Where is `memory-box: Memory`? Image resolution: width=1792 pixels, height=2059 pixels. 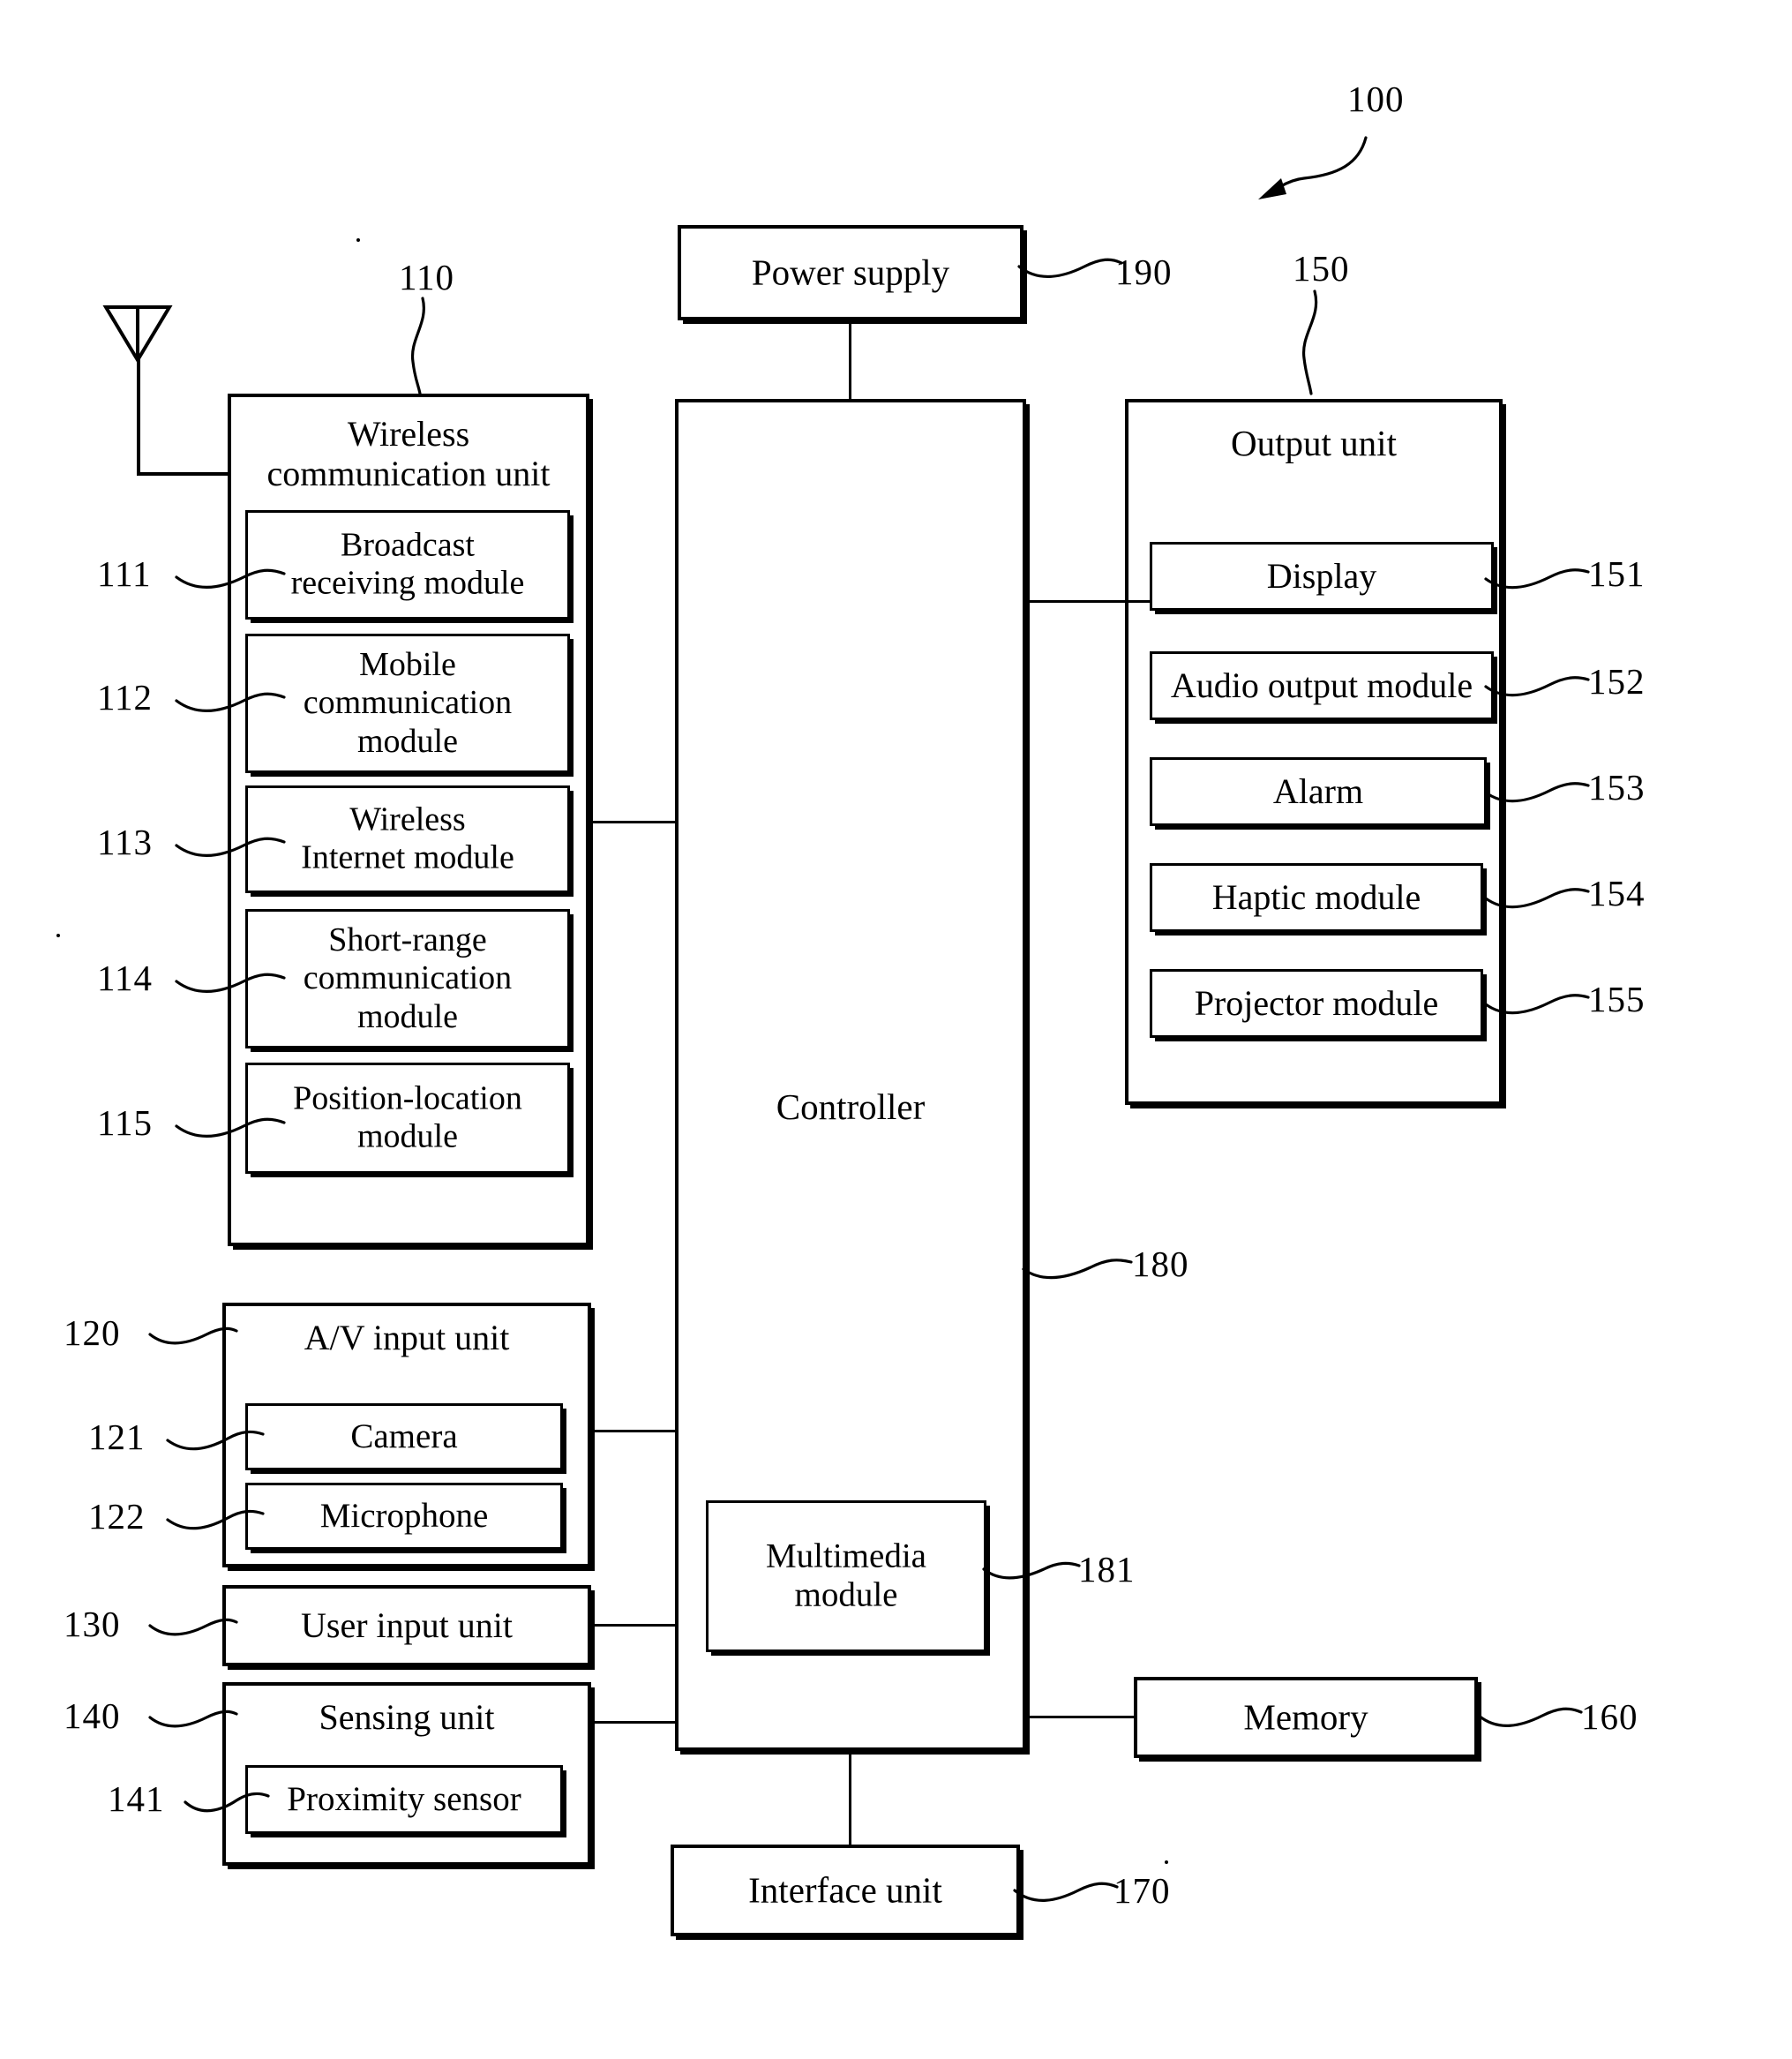 memory-box: Memory is located at coordinates (1306, 1717).